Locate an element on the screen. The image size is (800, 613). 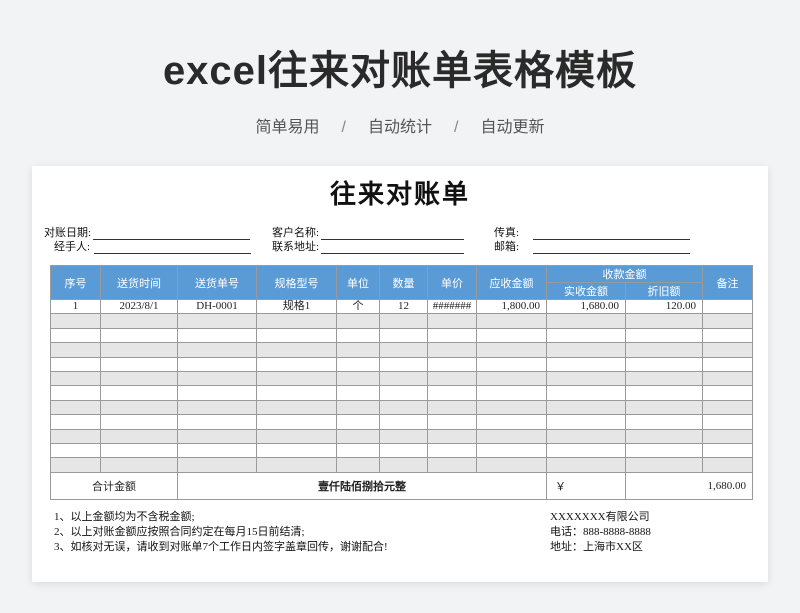
table-cell: 规格1 is located at coordinates (296, 306).